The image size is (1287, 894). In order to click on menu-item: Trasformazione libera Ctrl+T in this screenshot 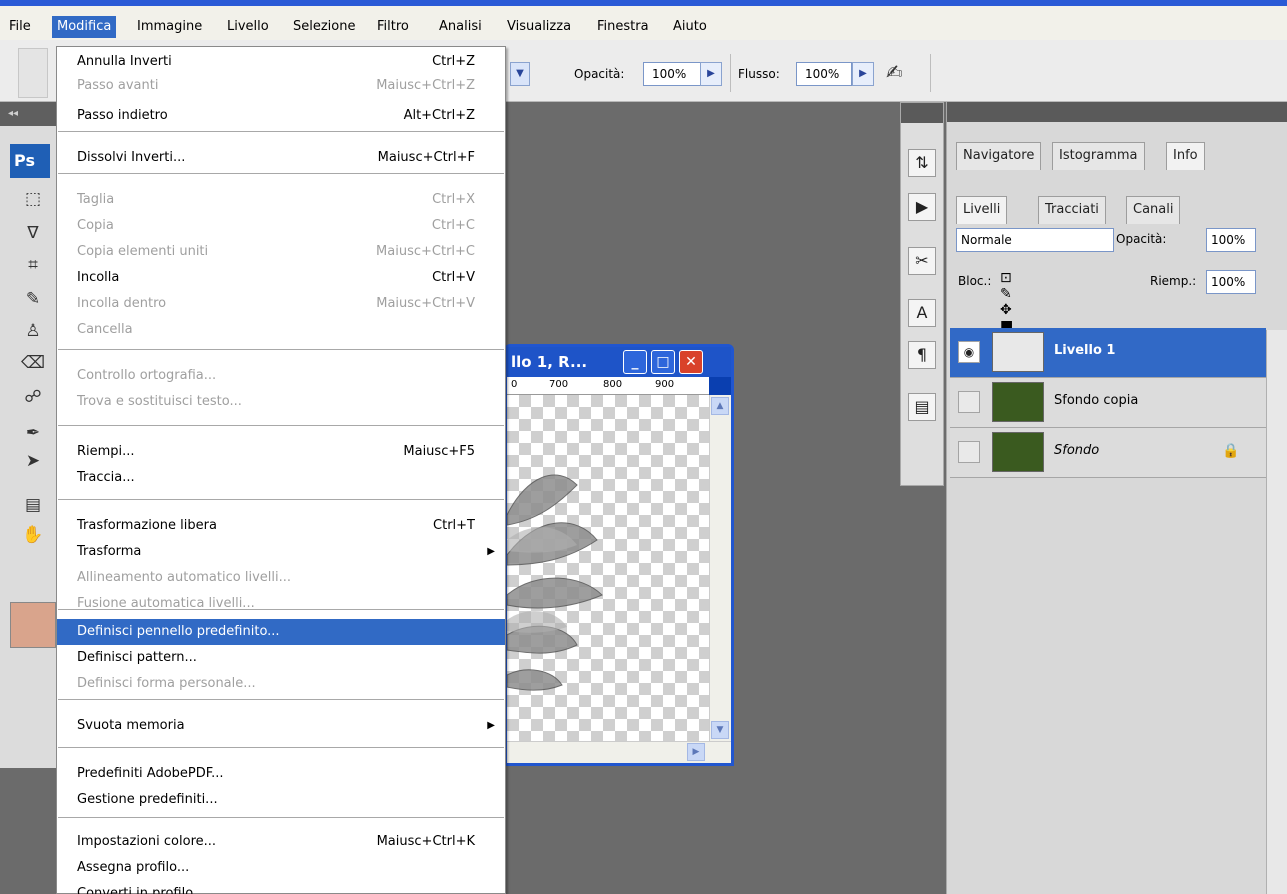, I will do `click(281, 526)`.